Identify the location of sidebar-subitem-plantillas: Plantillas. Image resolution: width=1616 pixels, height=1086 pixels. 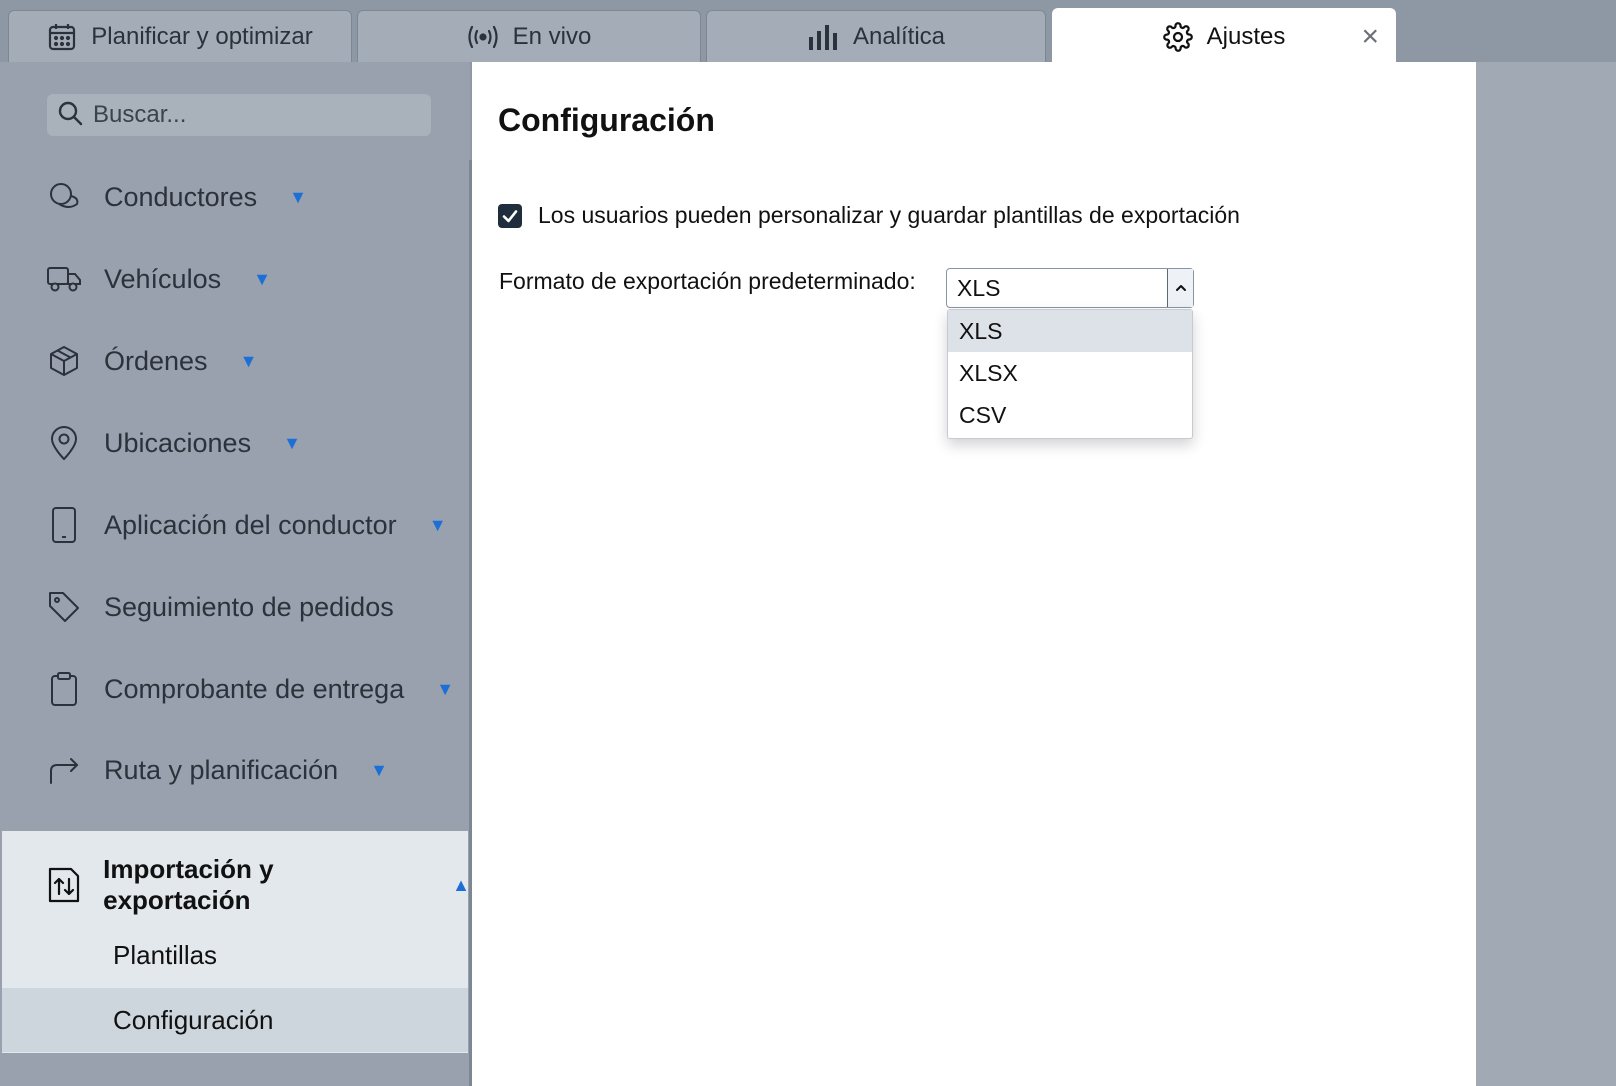
(235, 955).